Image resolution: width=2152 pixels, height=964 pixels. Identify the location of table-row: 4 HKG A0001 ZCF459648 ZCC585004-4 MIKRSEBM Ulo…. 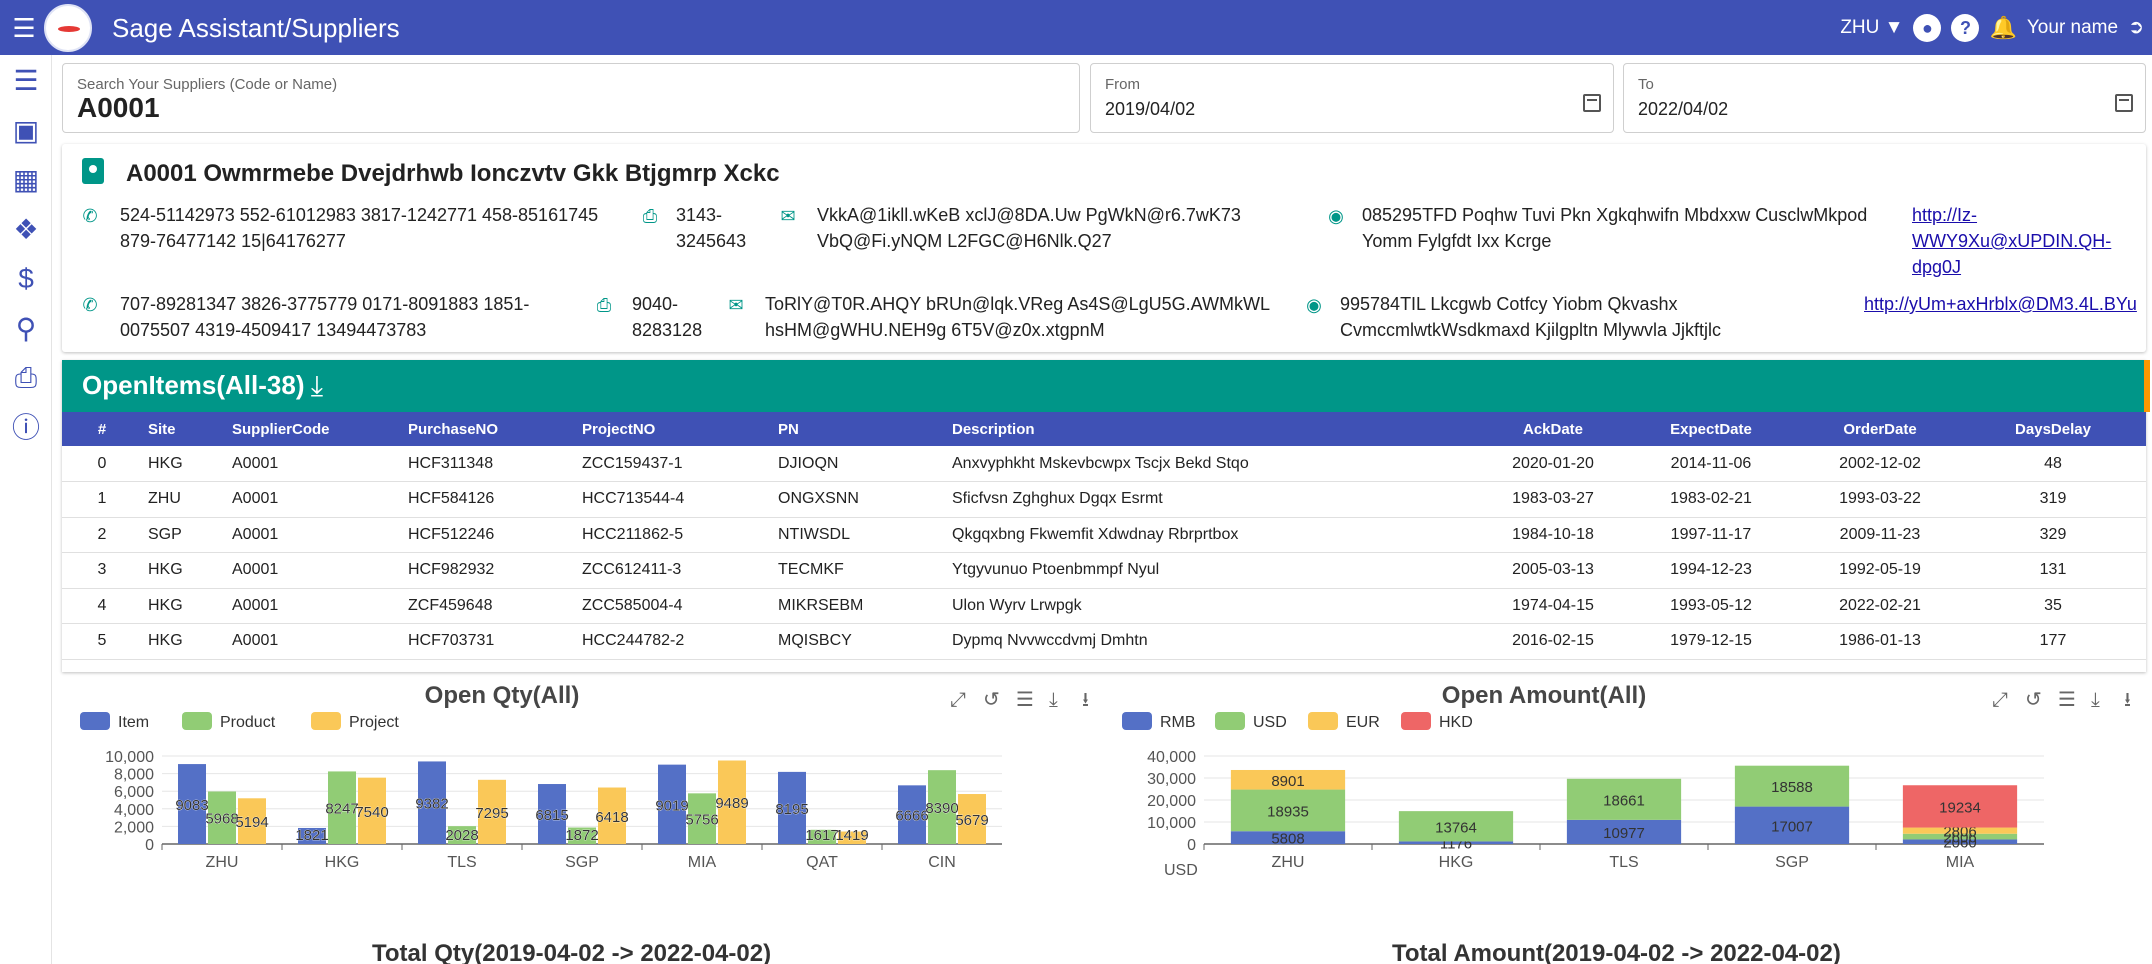
(1104, 606).